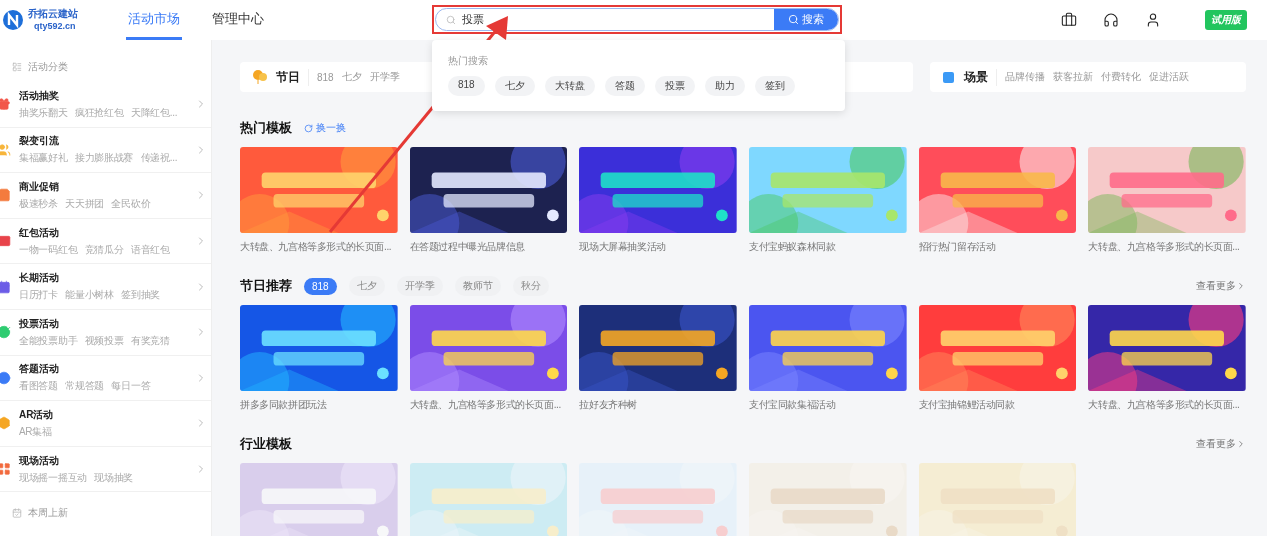 This screenshot has width=1267, height=536. Describe the element at coordinates (95, 340) in the screenshot. I see `category-subtitle: 全能投票助手 视频投票 有奖竞猜` at that location.